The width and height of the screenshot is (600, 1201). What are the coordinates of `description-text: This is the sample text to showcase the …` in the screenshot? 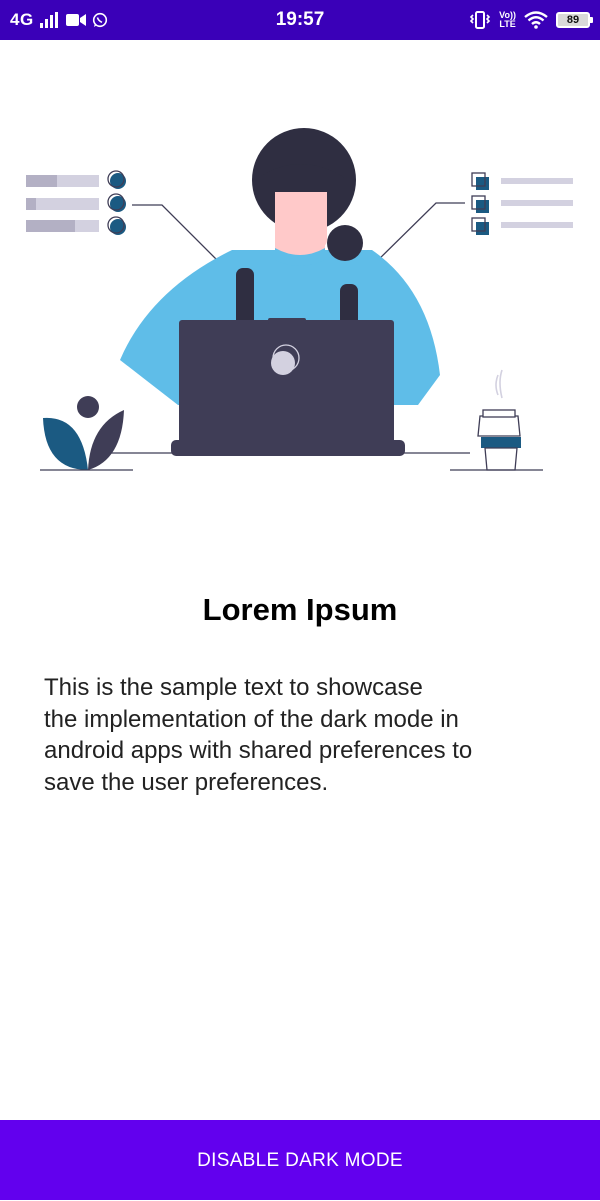 It's located at (294, 735).